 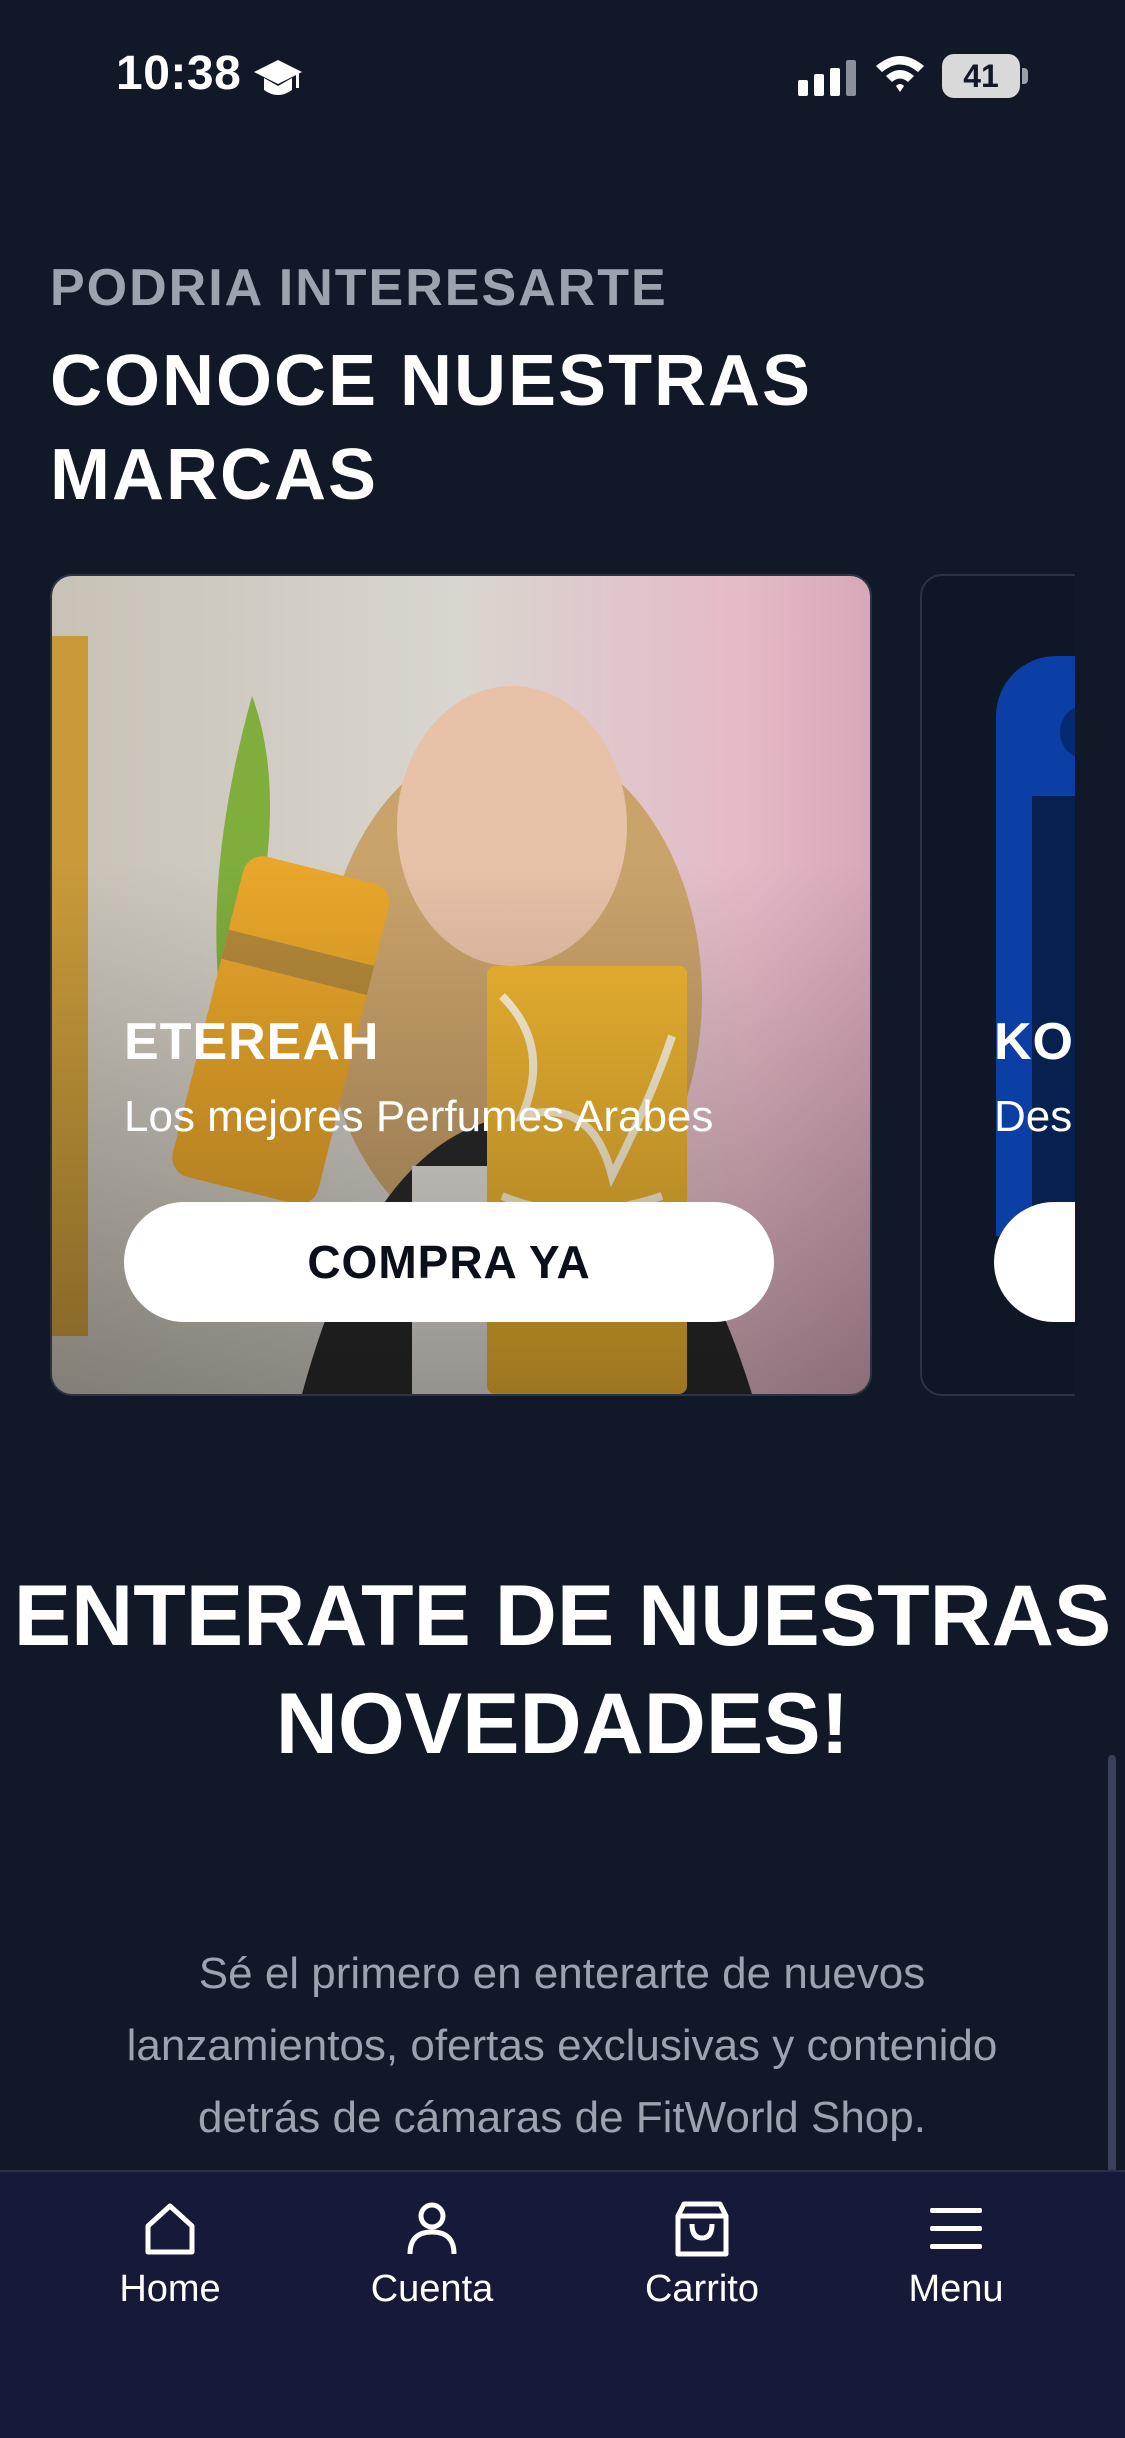 I want to click on nav-menu: Menu, so click(x=956, y=2263).